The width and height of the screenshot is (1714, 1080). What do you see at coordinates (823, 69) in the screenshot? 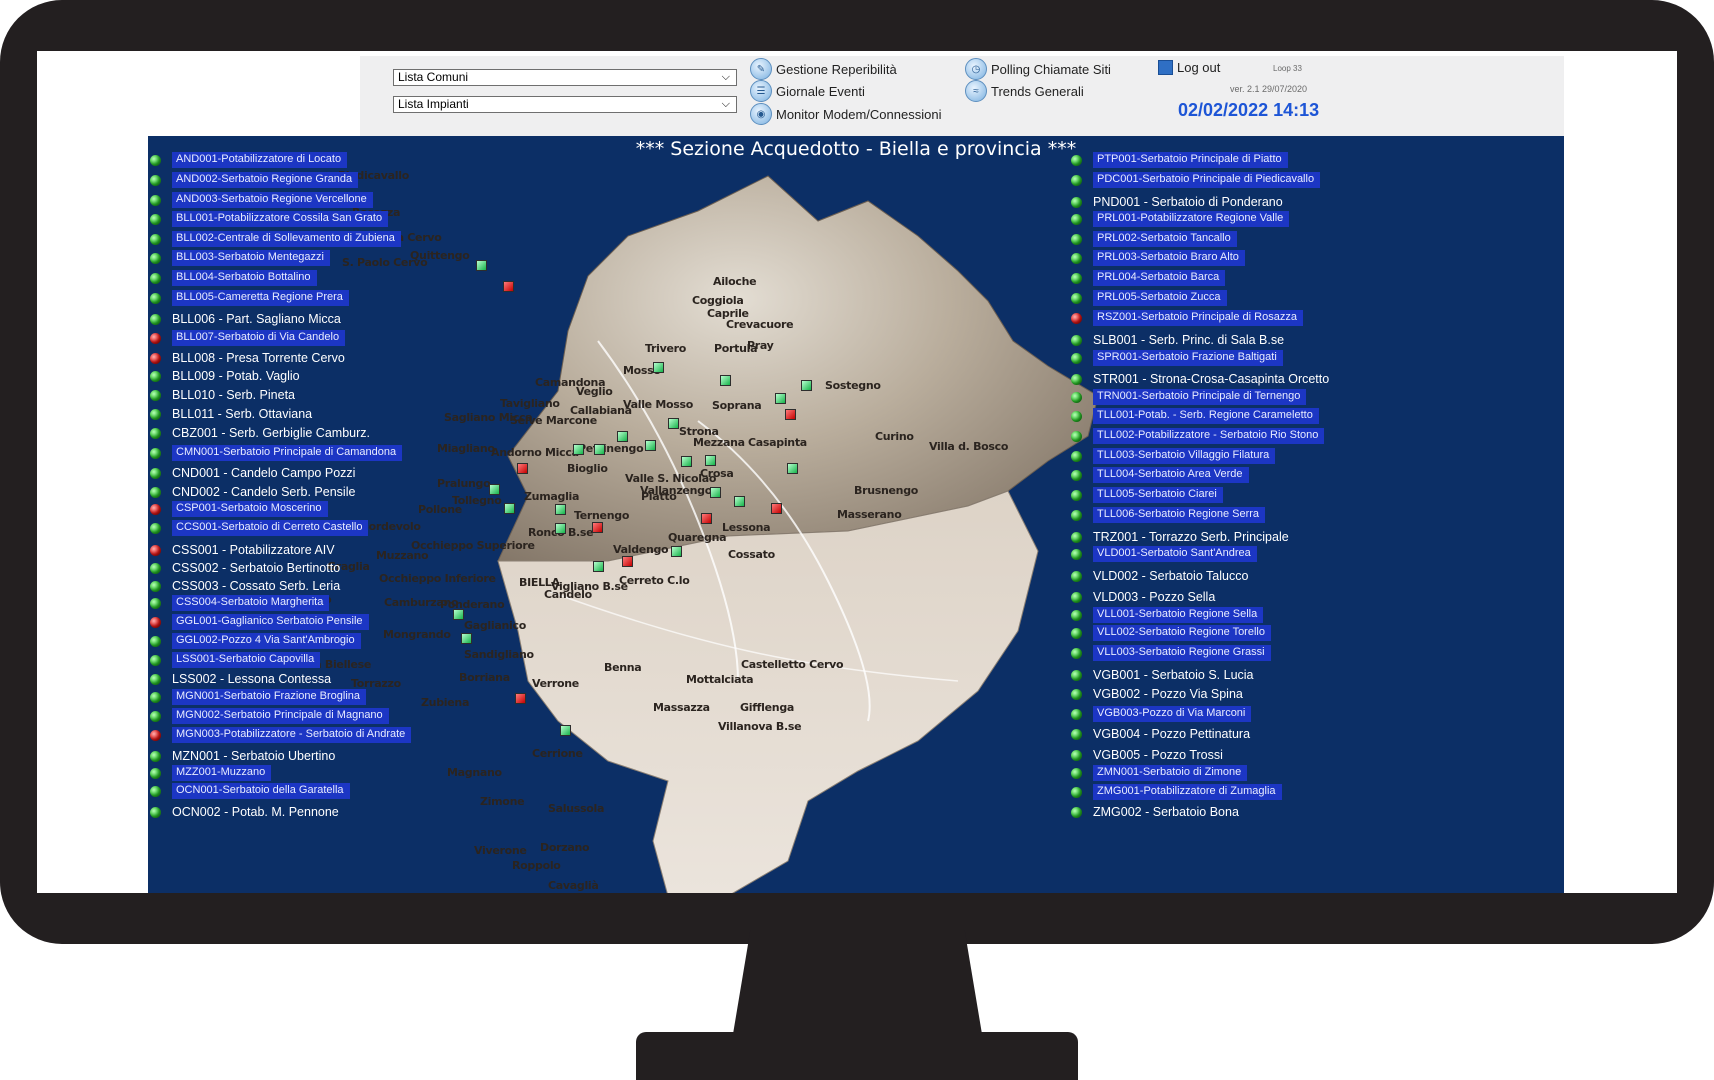
I see `gestione-reperibilita-link: ✎ Gestione Reperibilità` at bounding box center [823, 69].